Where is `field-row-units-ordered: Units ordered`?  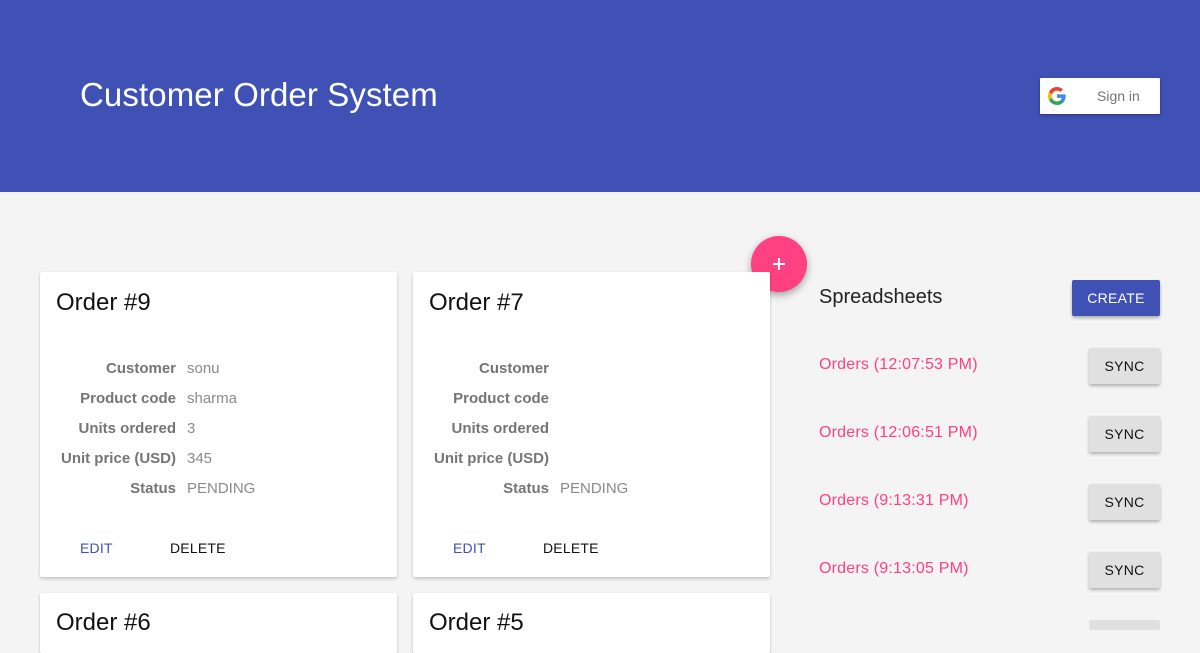 field-row-units-ordered: Units ordered is located at coordinates (591, 430).